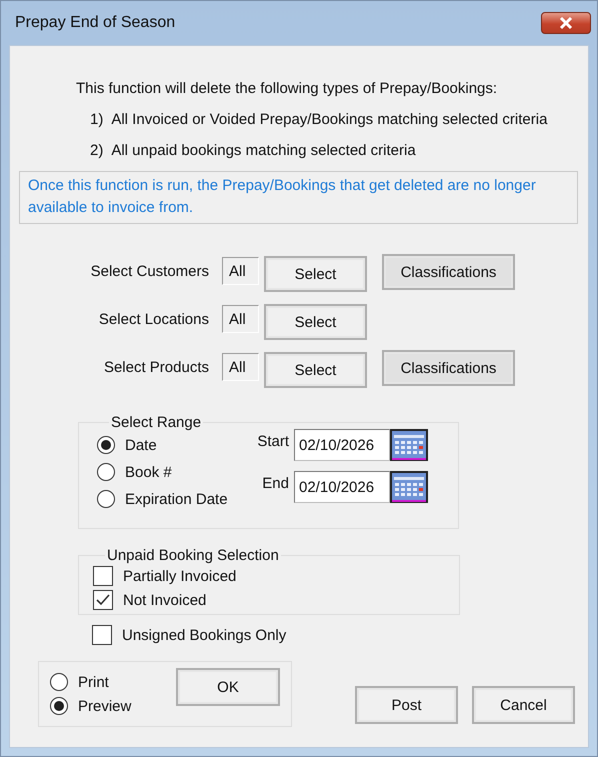  Describe the element at coordinates (287, 88) in the screenshot. I see `intro-text: This function will delete the following types of Prepay/Bookings:` at that location.